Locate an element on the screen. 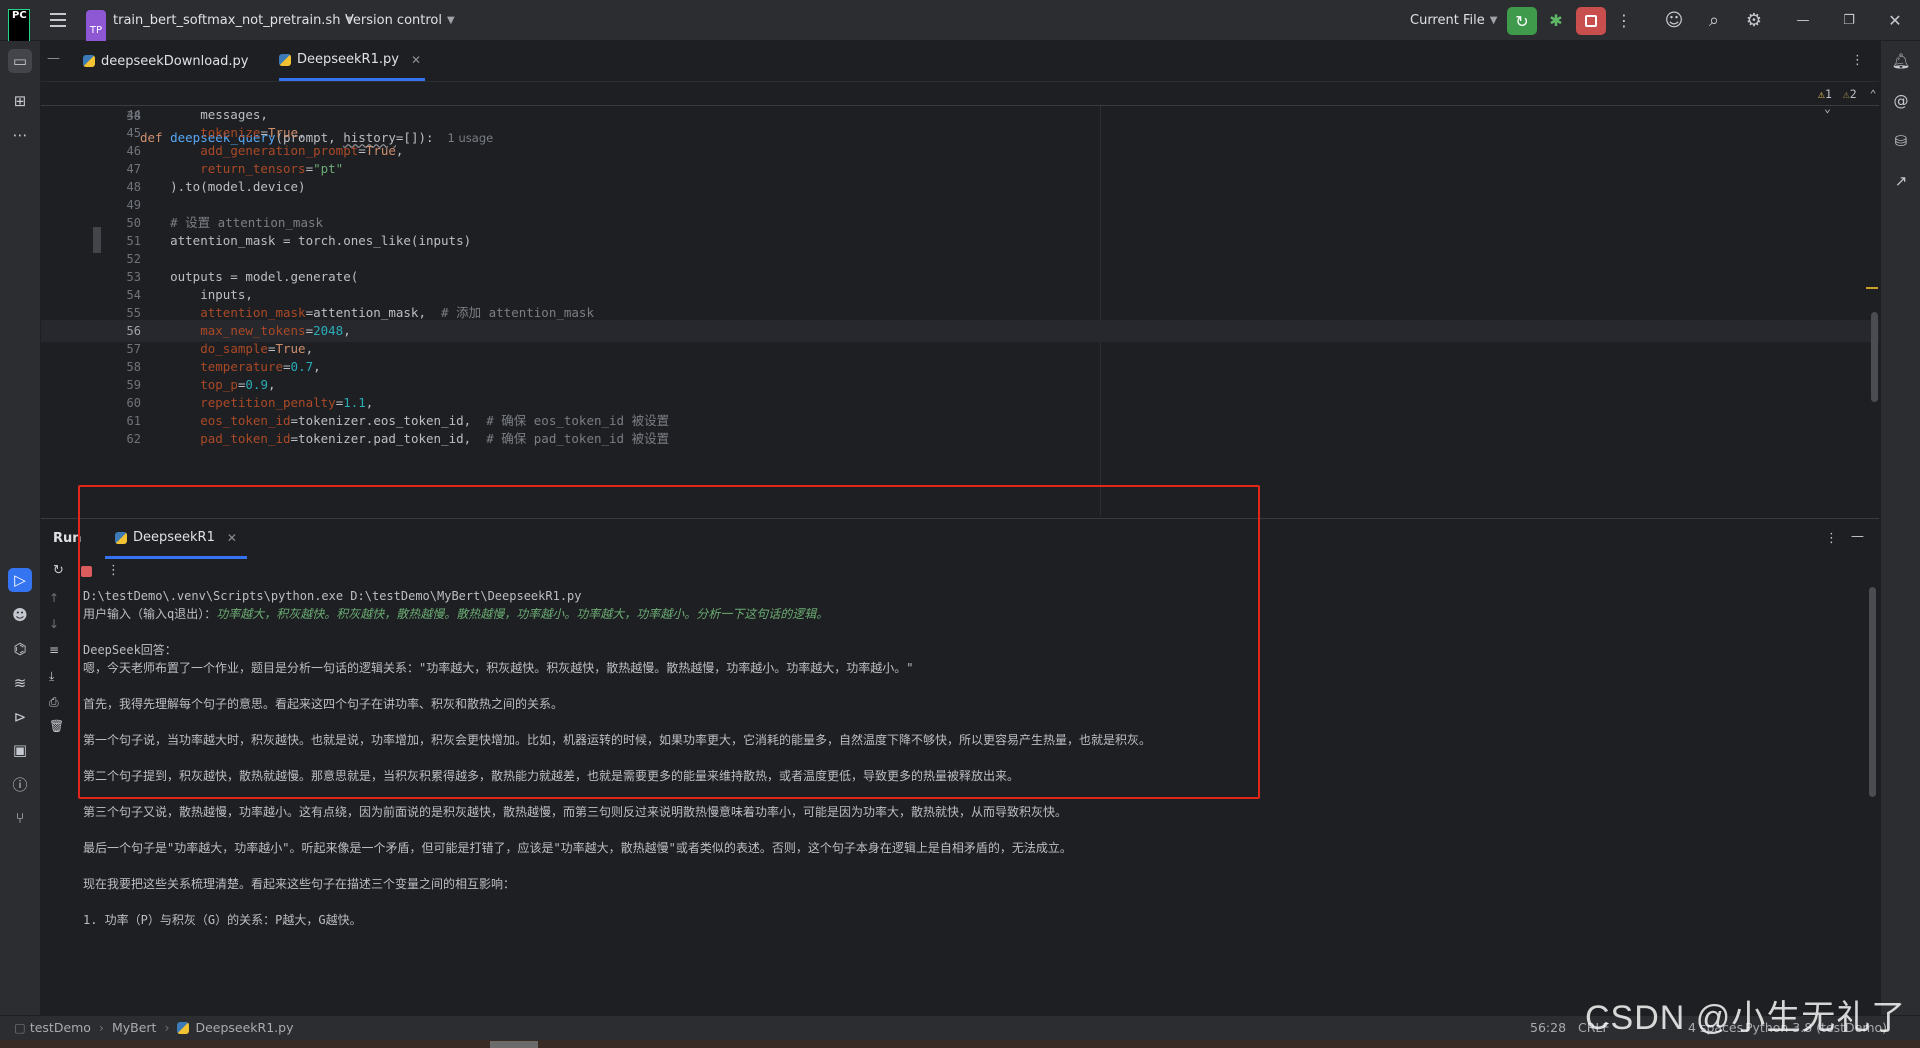 This screenshot has width=1920, height=1048. ellipsis-icon: ⋯ is located at coordinates (20, 135).